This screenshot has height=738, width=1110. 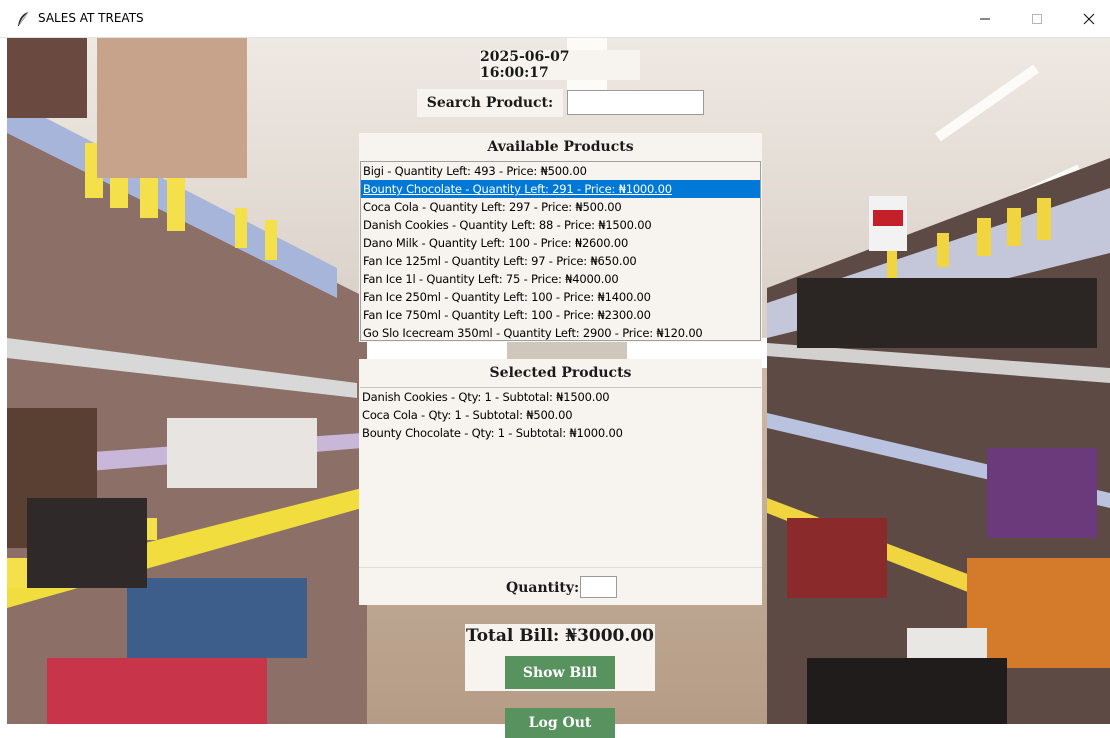 I want to click on quantity-row: Quantity:, so click(x=560, y=586).